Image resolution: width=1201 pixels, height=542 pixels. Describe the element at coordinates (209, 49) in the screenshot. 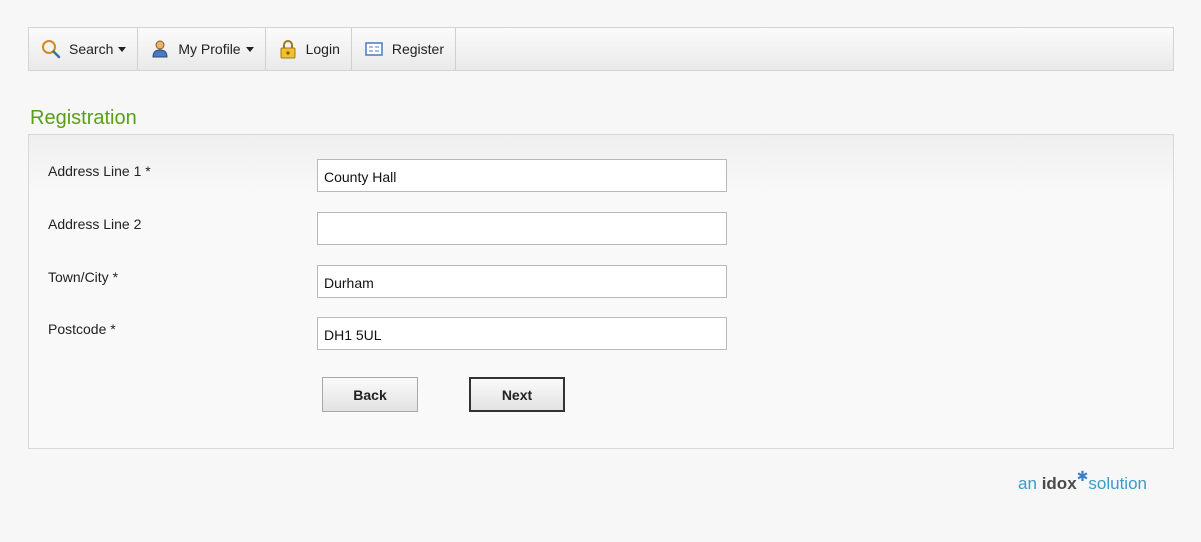

I see `nav-my-profile-label: My Profile` at that location.